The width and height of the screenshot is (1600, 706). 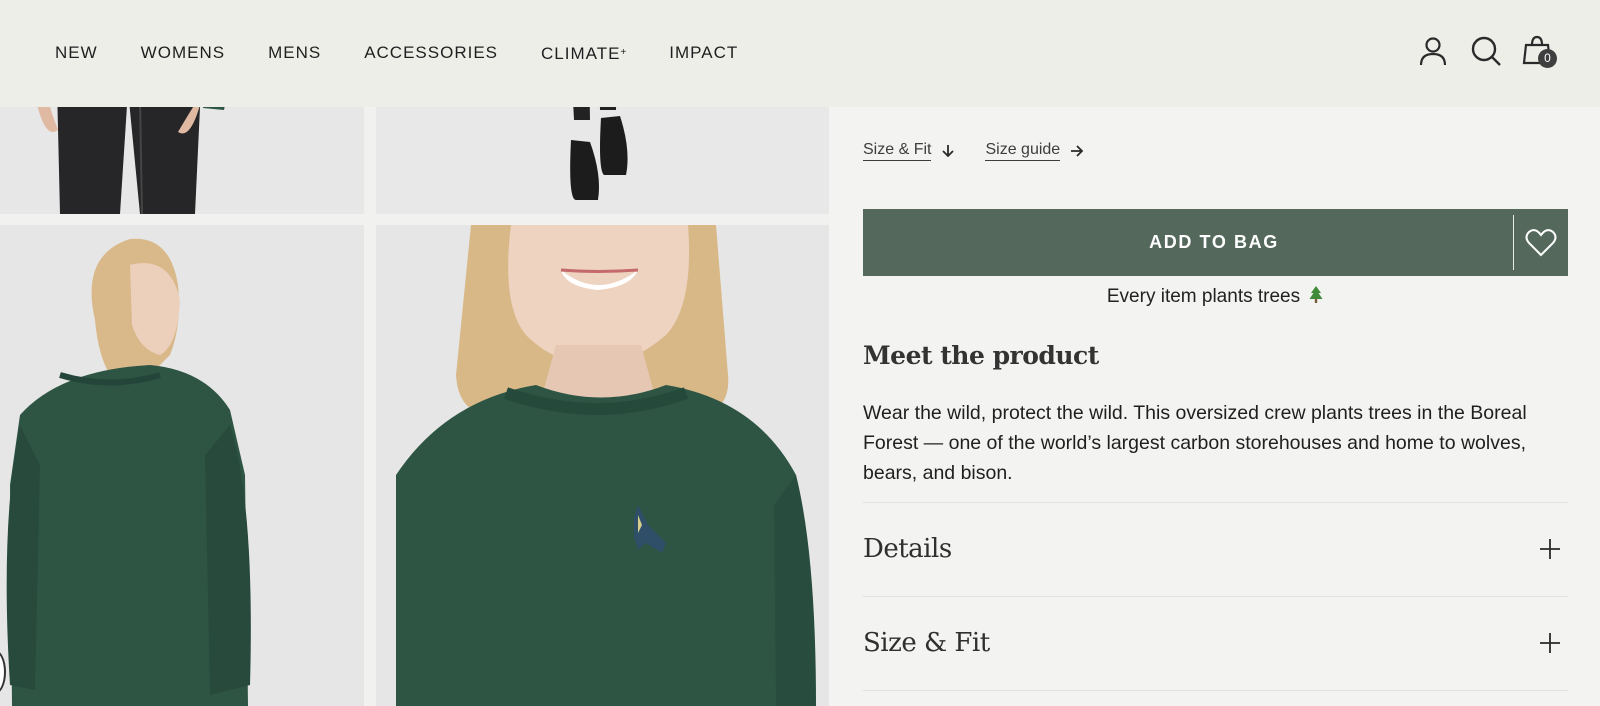 What do you see at coordinates (1023, 150) in the screenshot?
I see `size-guide-link: Size guide` at bounding box center [1023, 150].